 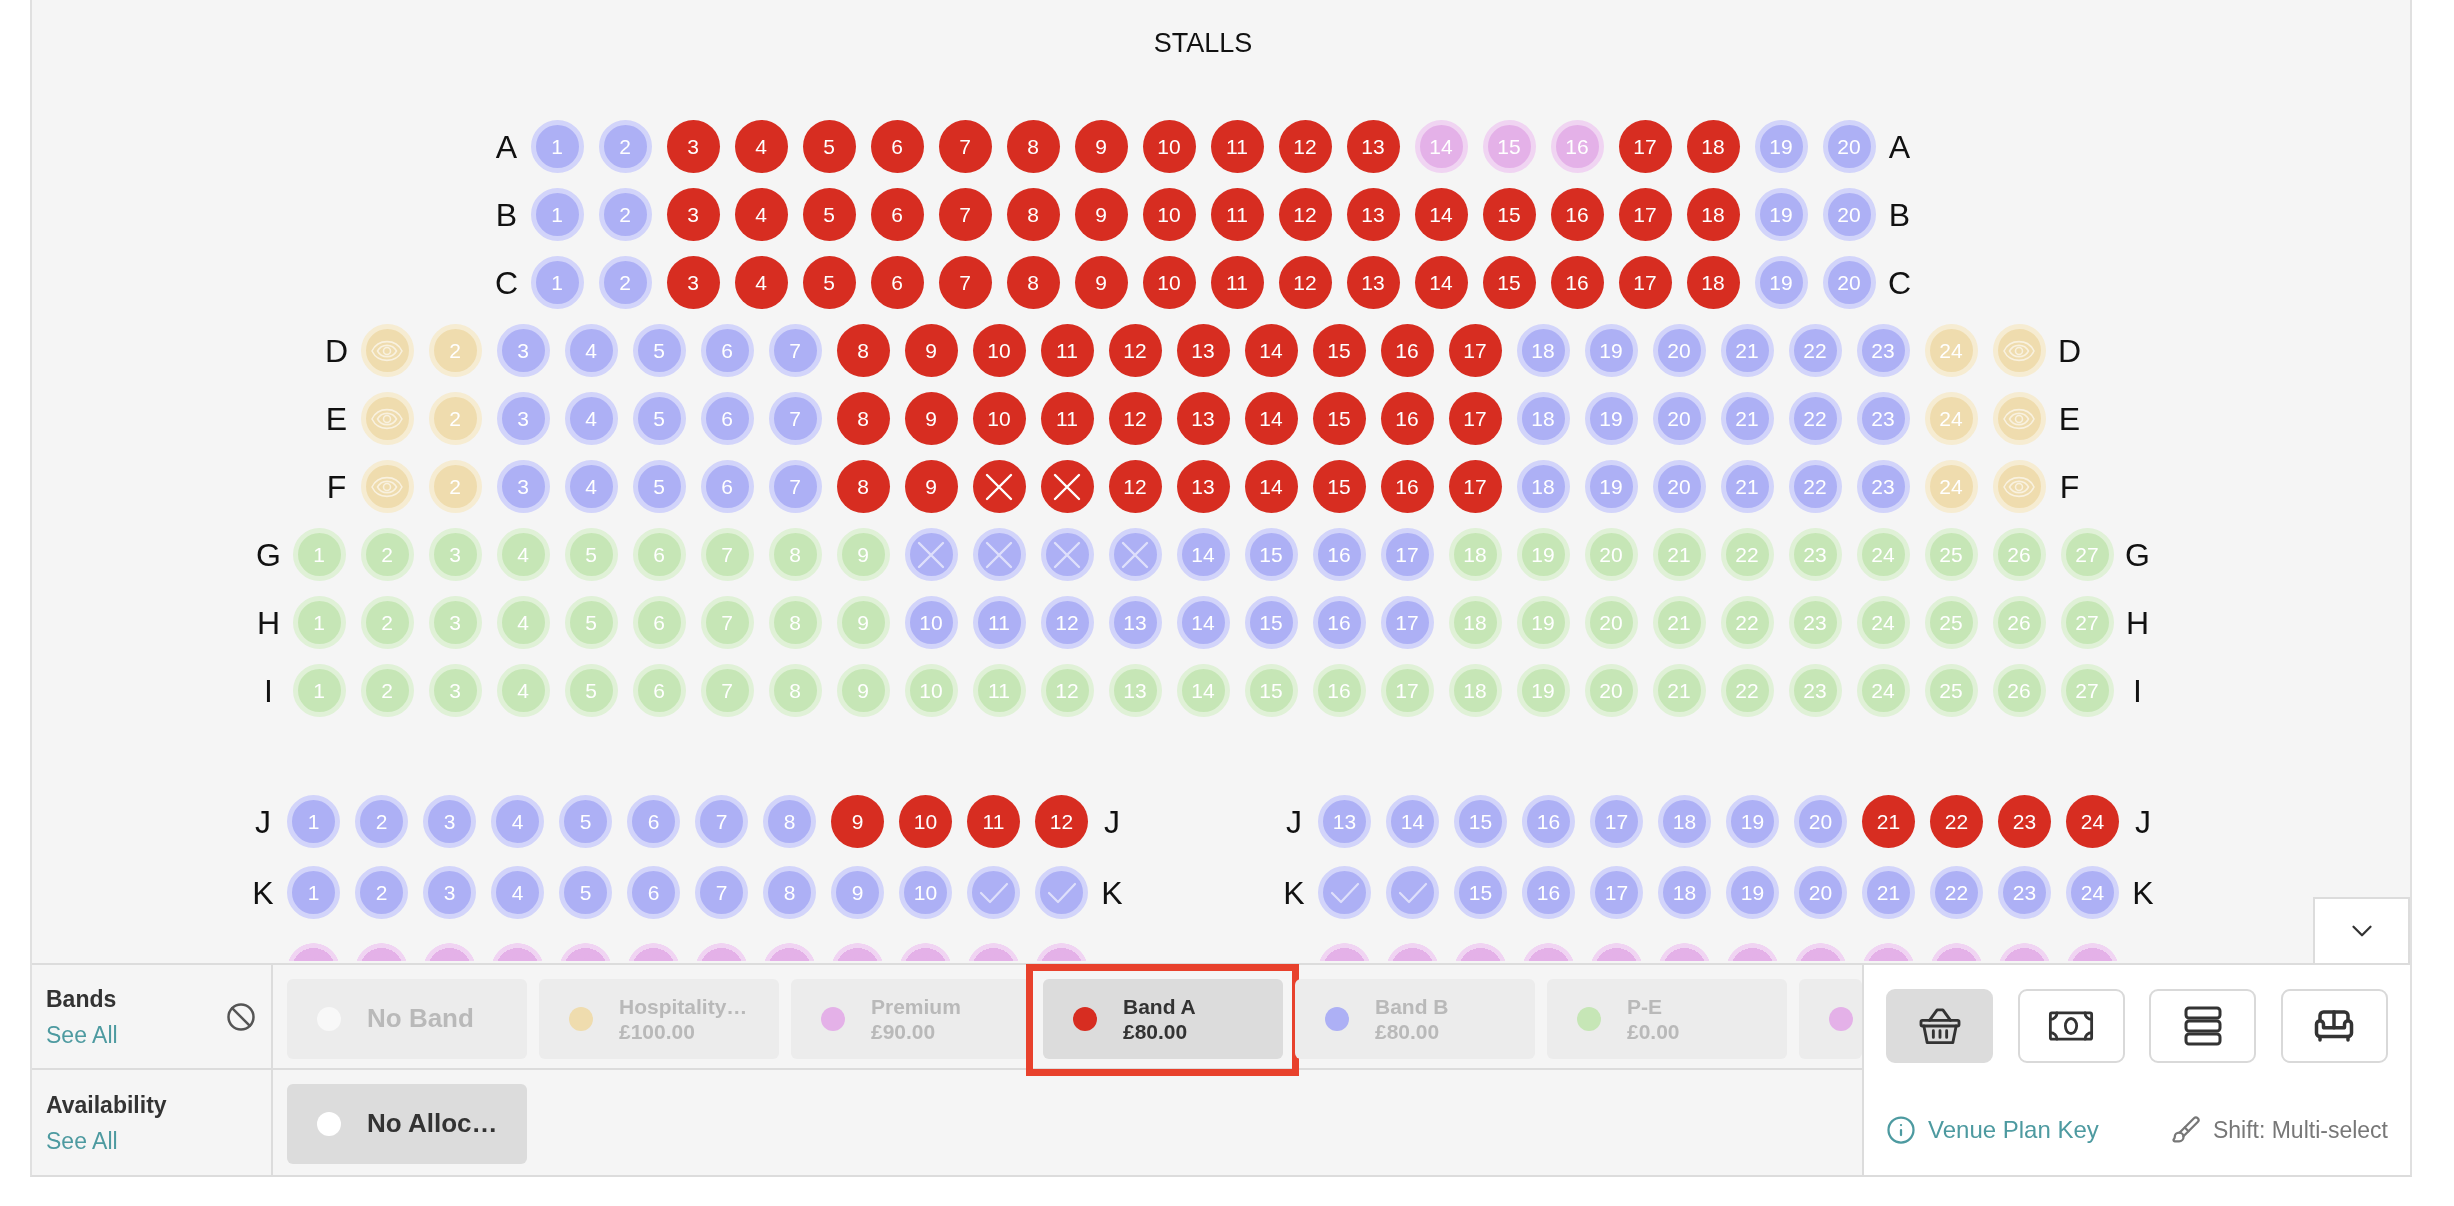 What do you see at coordinates (2071, 1026) in the screenshot?
I see `banknote-button` at bounding box center [2071, 1026].